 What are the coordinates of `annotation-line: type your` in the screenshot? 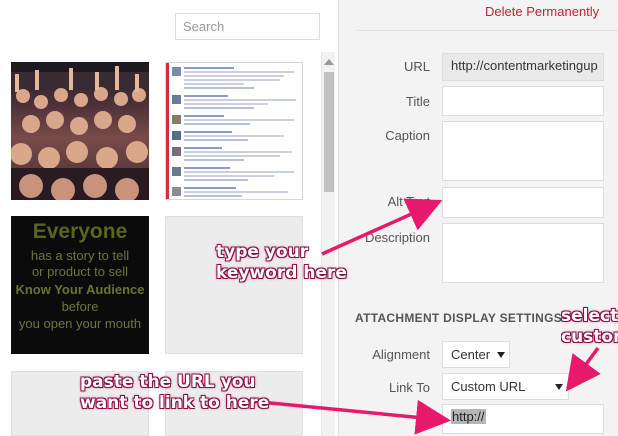 It's located at (262, 252).